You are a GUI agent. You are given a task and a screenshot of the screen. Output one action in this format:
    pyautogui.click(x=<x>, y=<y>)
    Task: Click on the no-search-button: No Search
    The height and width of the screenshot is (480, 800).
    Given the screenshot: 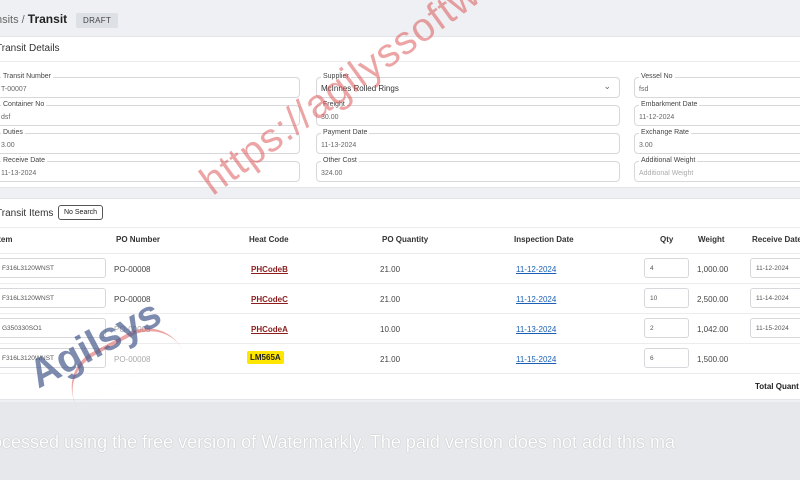 What is the action you would take?
    pyautogui.click(x=81, y=212)
    